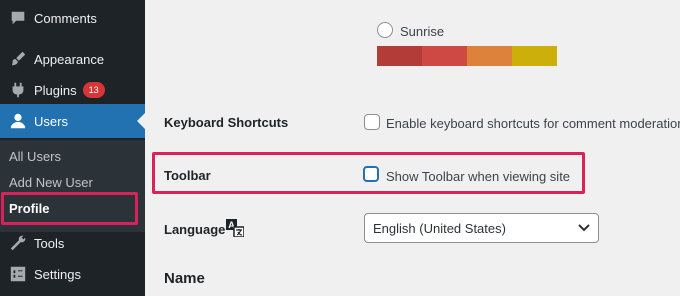 The height and width of the screenshot is (296, 680). I want to click on language-label: Language, so click(195, 229).